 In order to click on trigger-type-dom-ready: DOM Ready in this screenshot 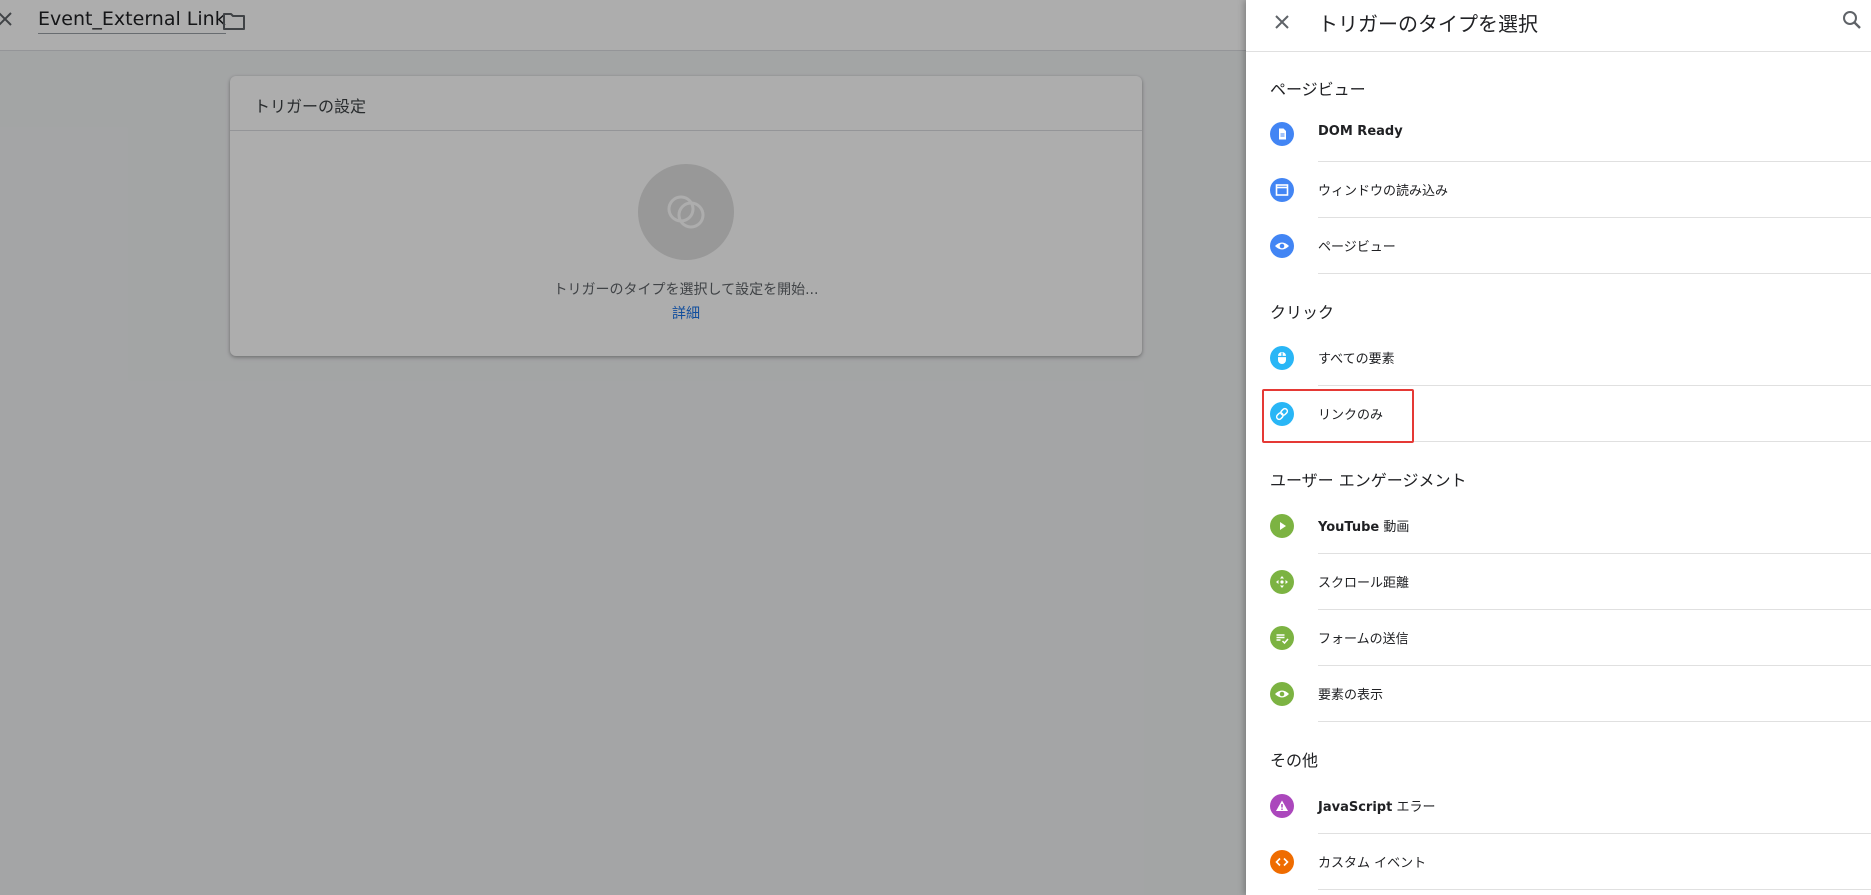, I will do `click(1558, 134)`.